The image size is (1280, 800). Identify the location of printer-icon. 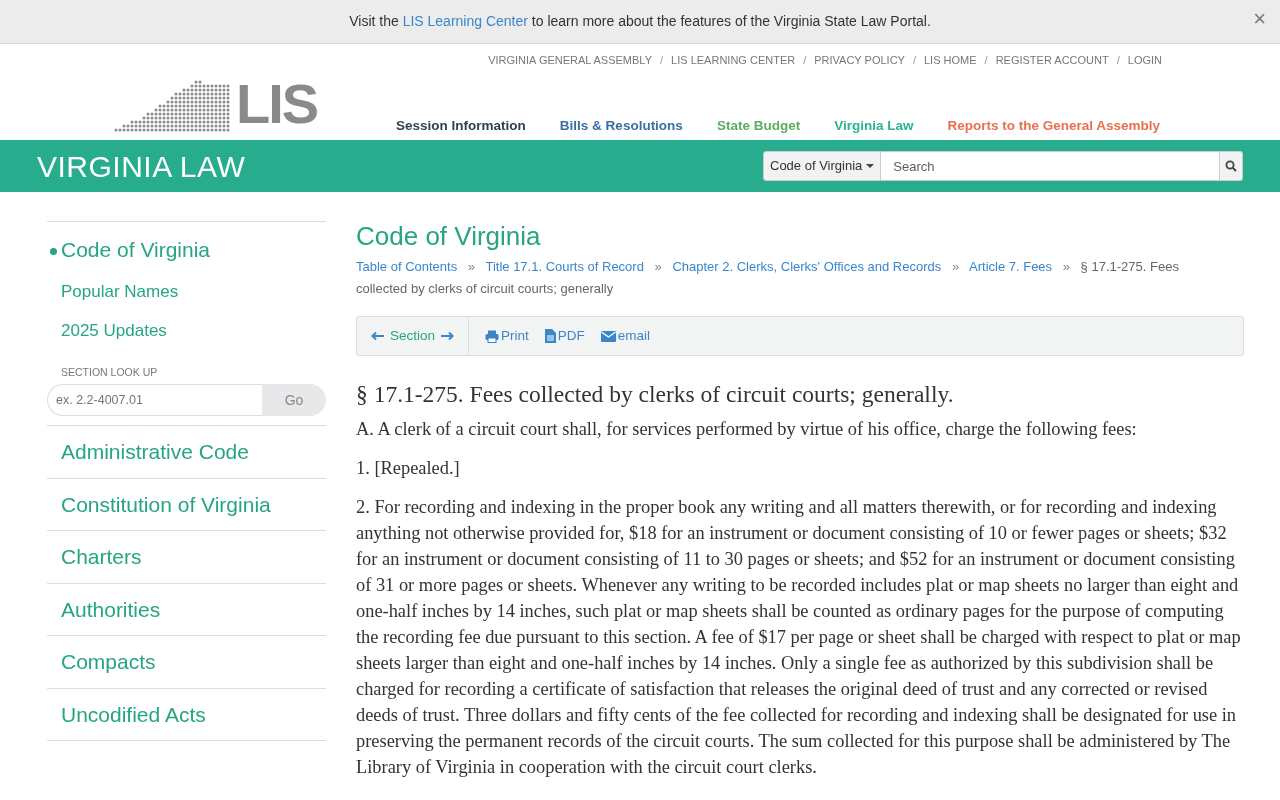
(492, 336).